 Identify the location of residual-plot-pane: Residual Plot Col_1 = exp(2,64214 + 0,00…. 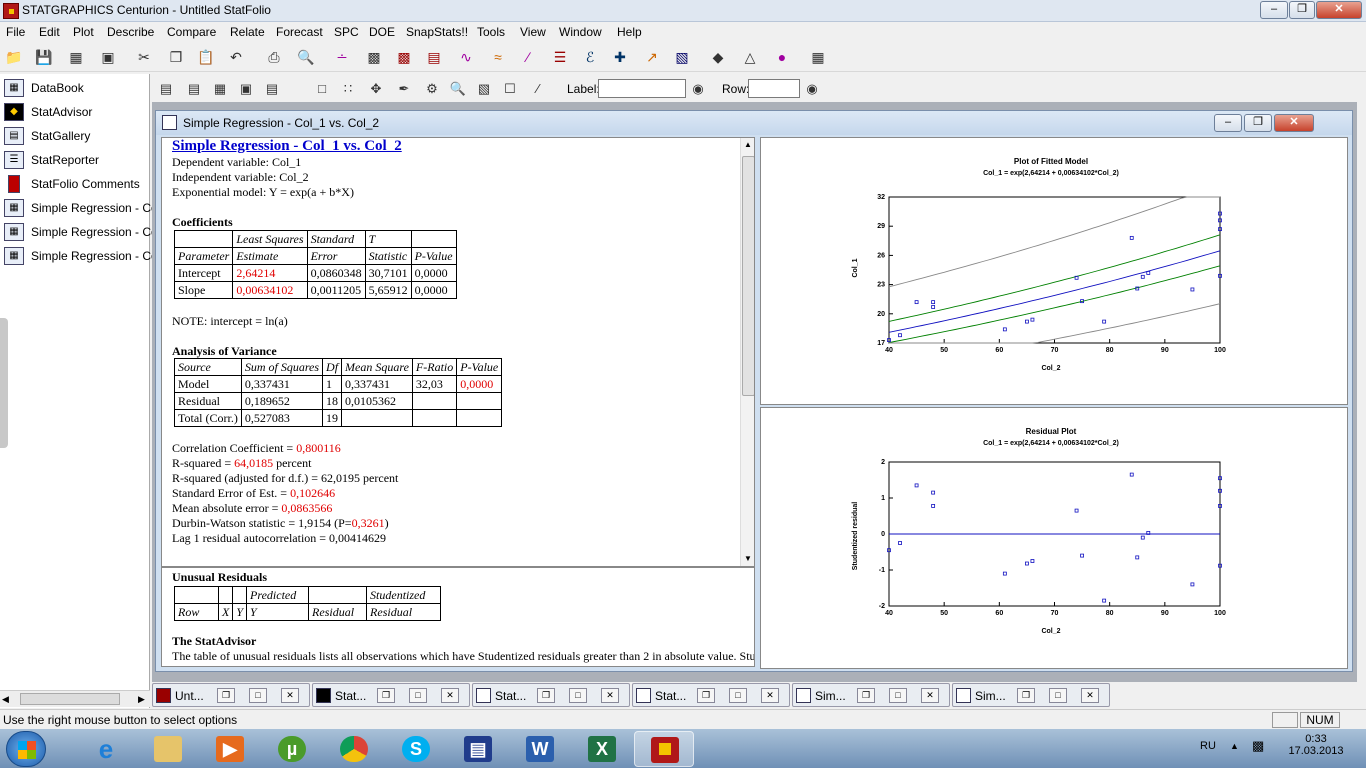
(1054, 538).